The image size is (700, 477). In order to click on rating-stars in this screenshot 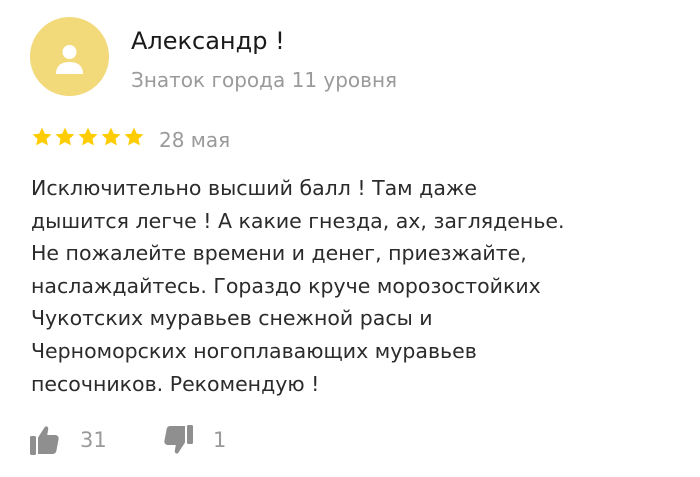, I will do `click(88, 138)`.